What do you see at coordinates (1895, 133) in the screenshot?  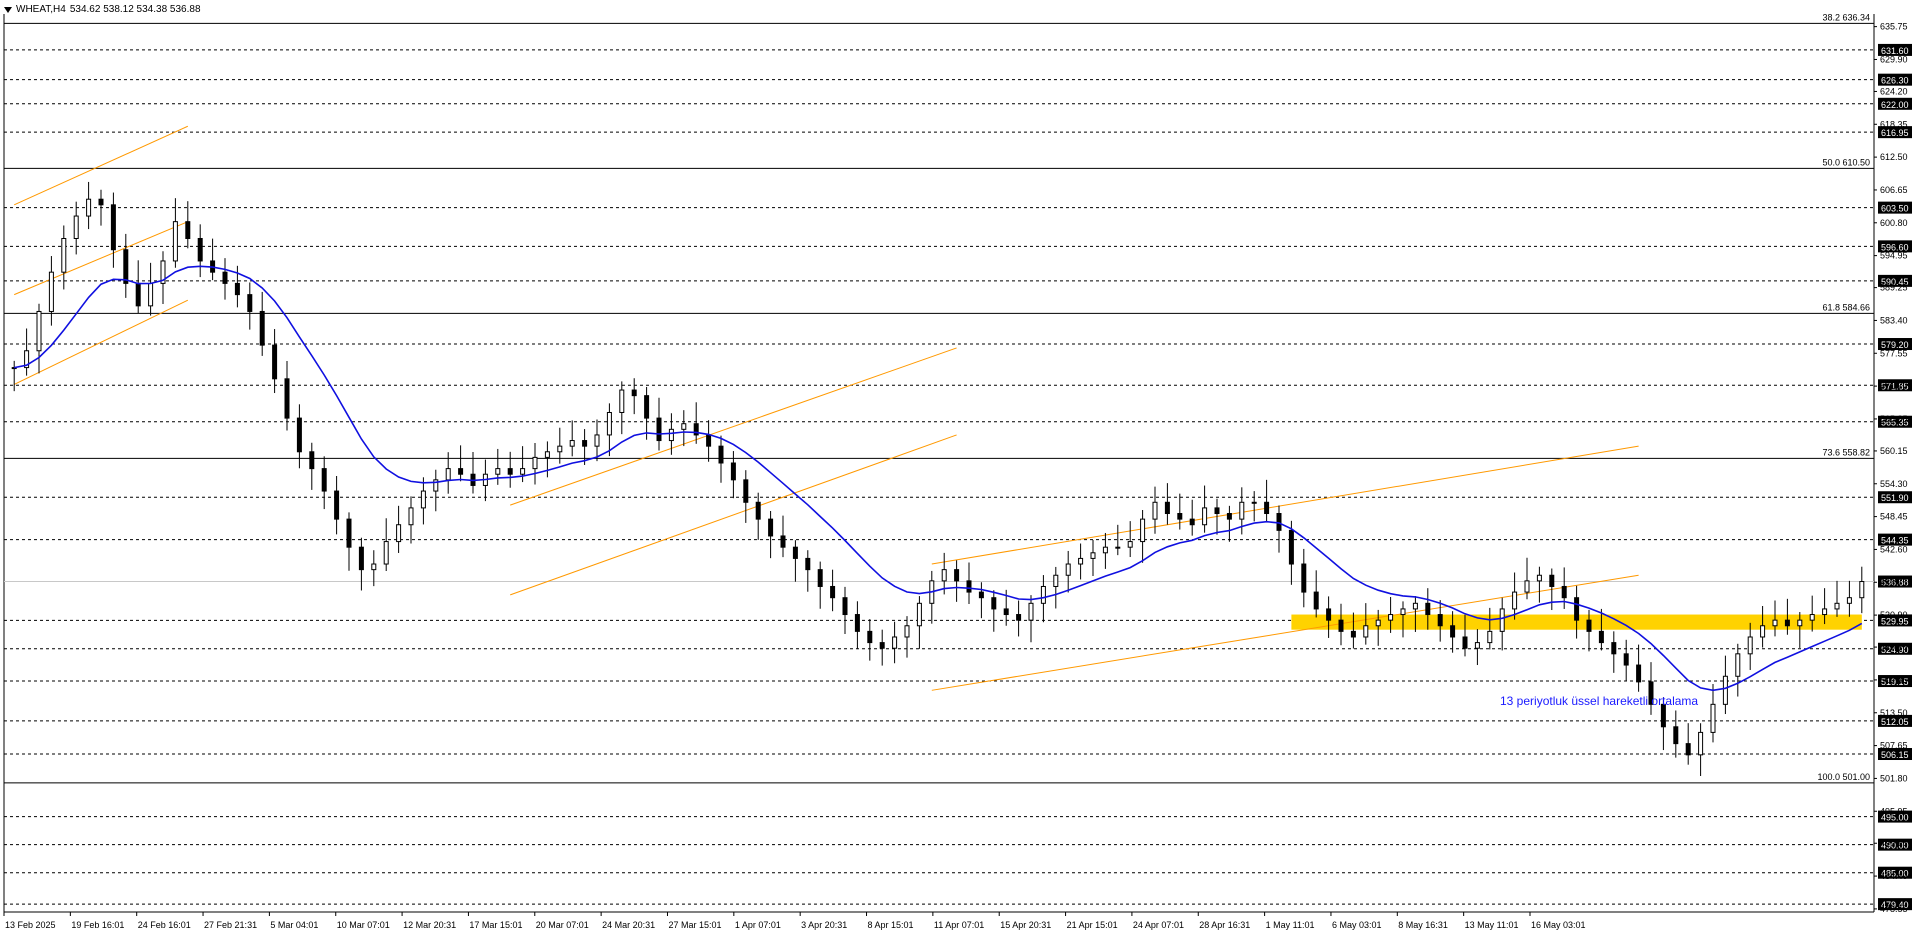 I see `price-tag: 616.95` at bounding box center [1895, 133].